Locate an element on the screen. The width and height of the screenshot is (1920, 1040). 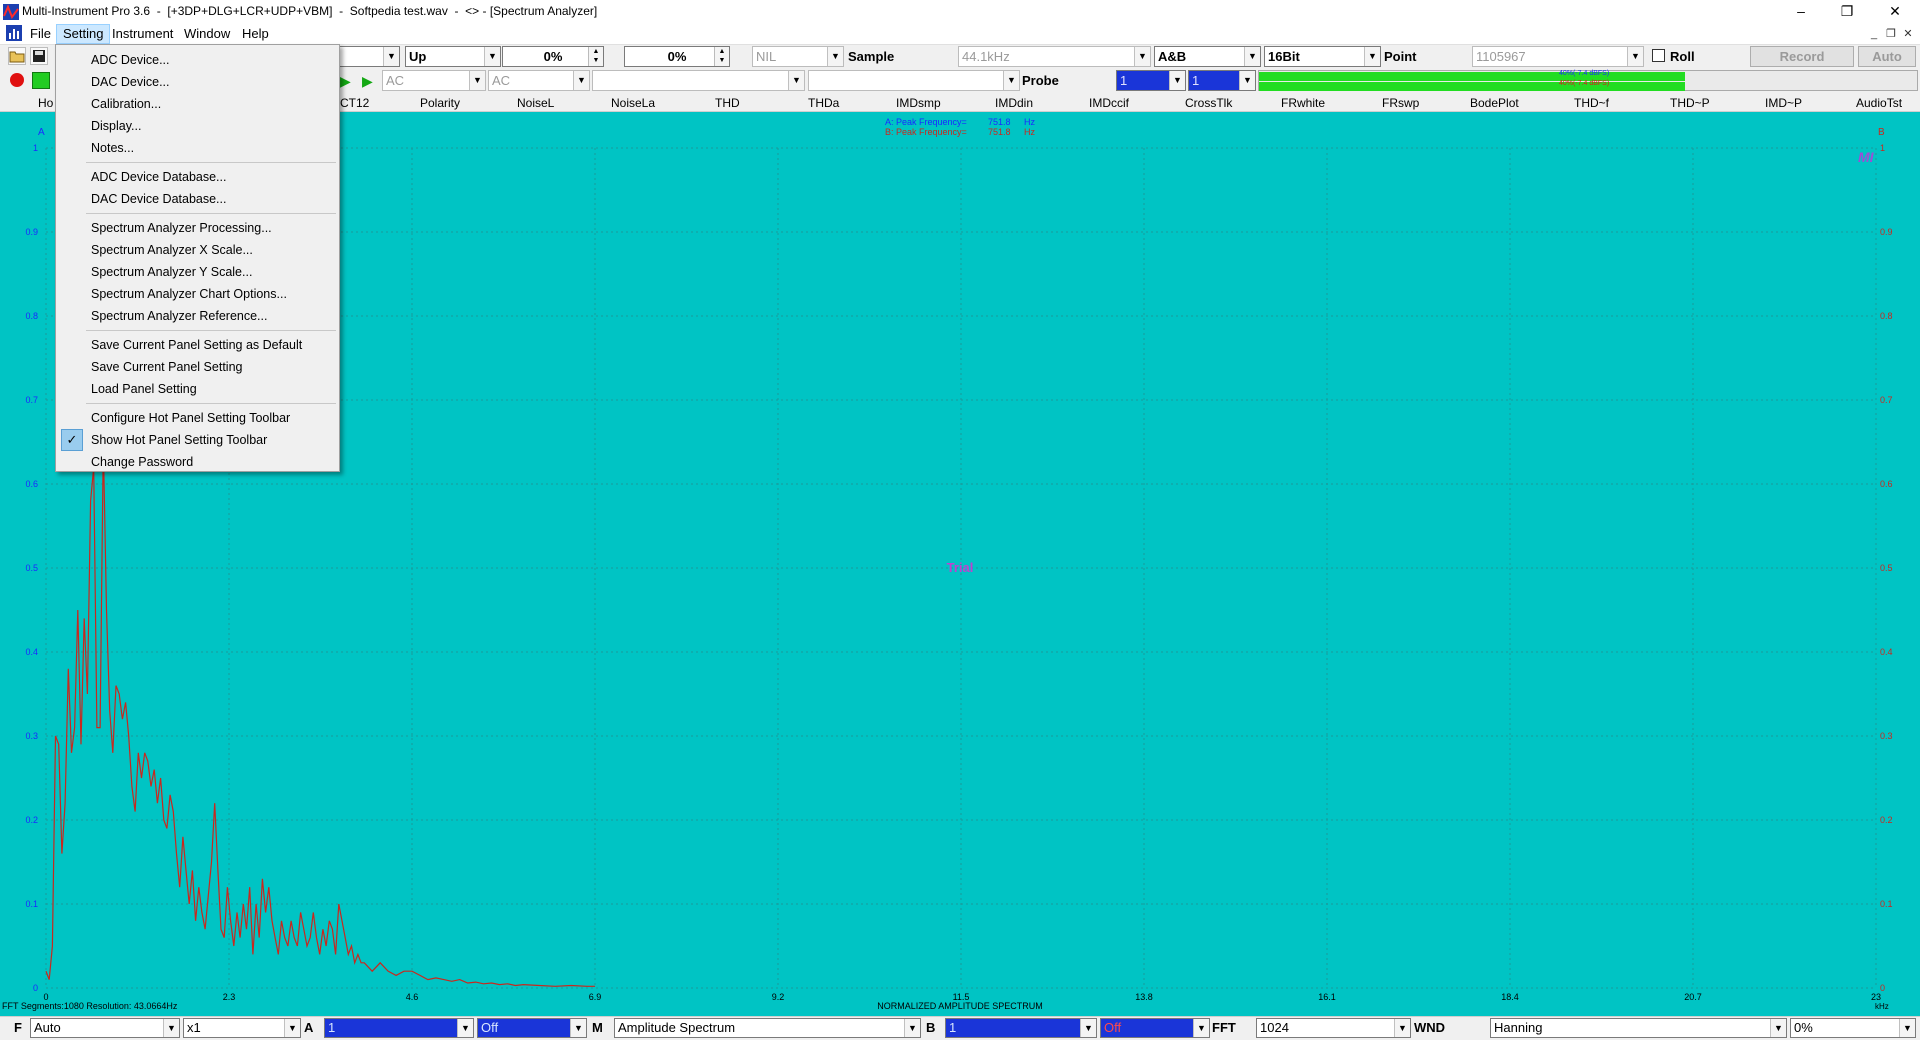
input-b-select: ▼ is located at coordinates (914, 80).